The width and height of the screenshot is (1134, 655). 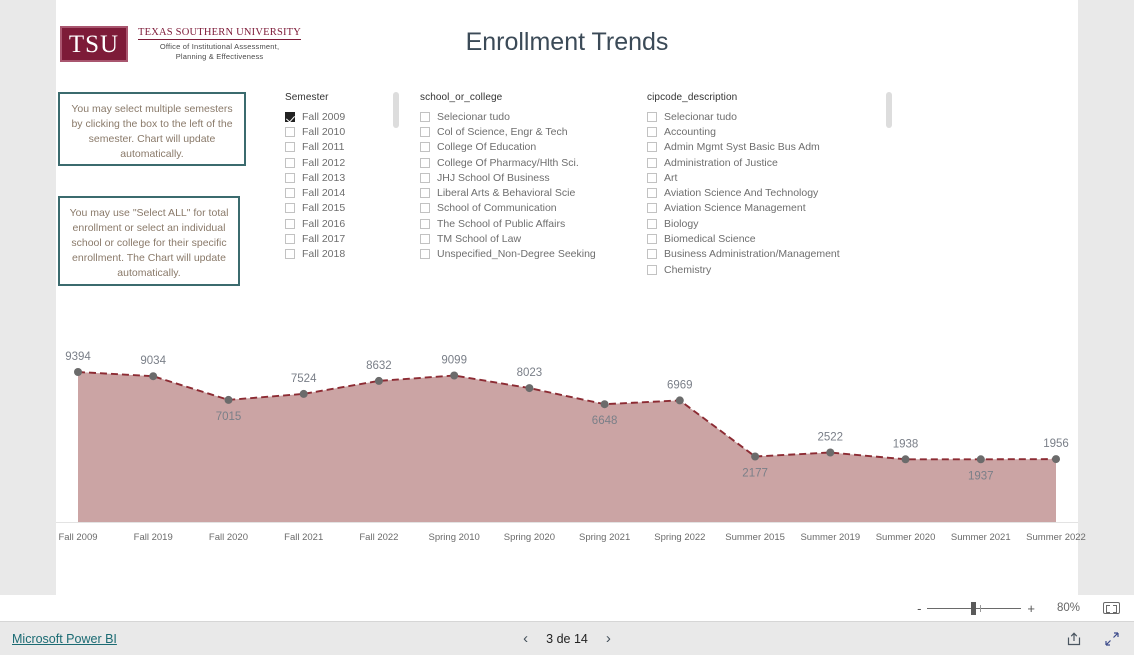 What do you see at coordinates (315, 147) in the screenshot?
I see `slicer-item: Fall 2011` at bounding box center [315, 147].